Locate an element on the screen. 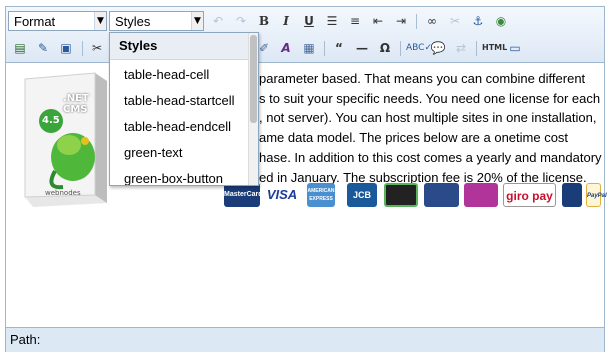  comment-icon: 💬 is located at coordinates (438, 48).